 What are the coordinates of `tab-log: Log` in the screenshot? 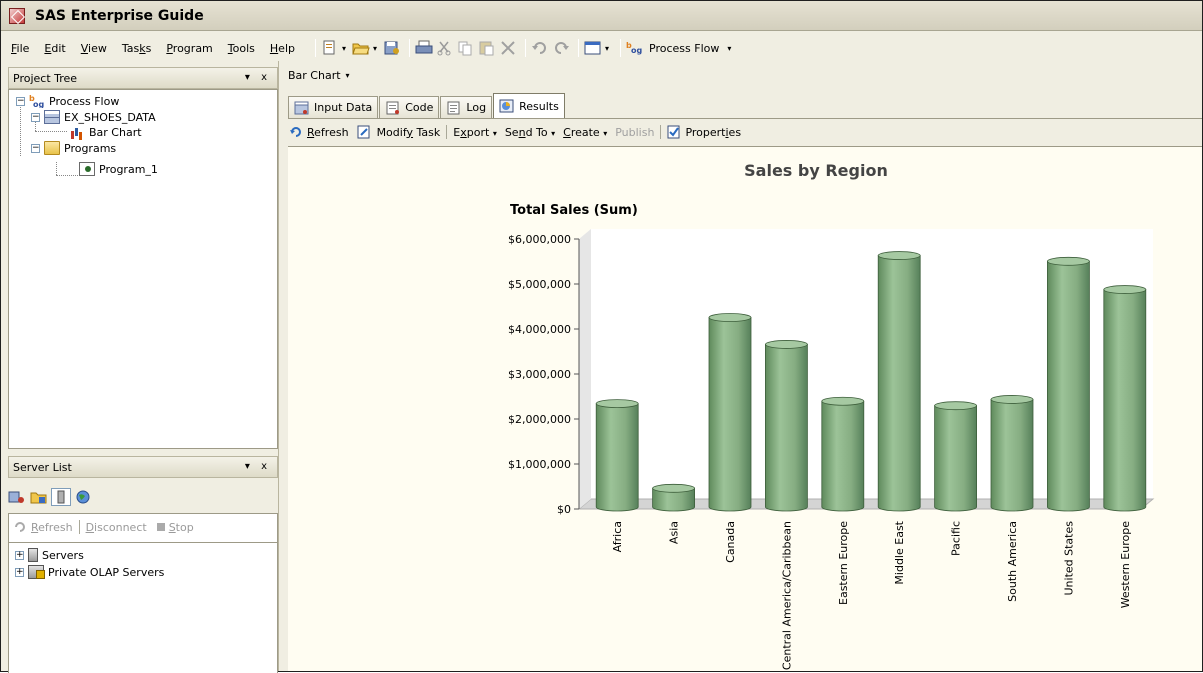 It's located at (466, 107).